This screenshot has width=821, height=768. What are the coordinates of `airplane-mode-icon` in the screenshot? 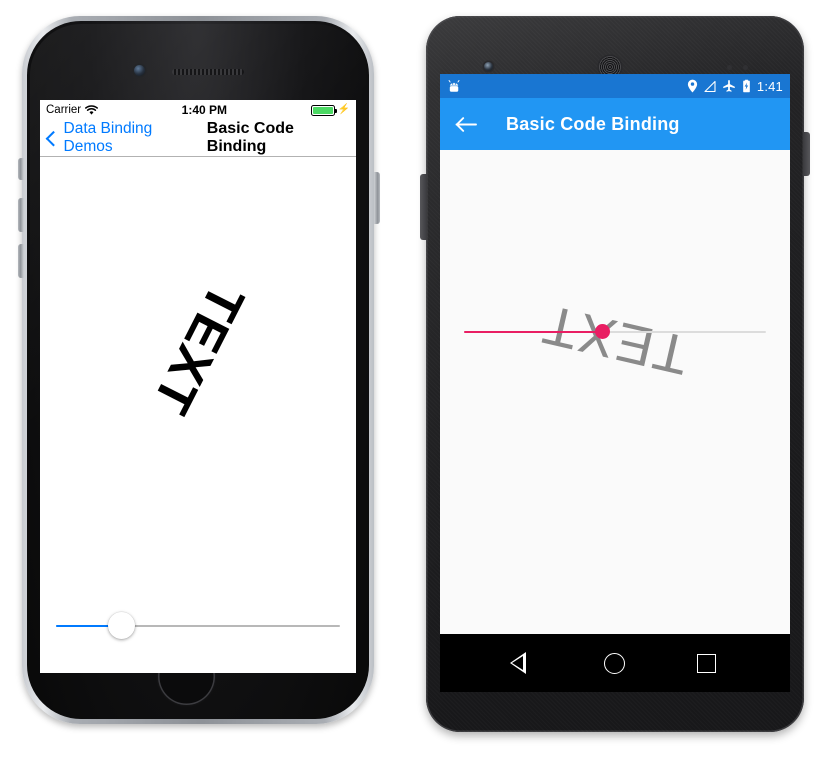 It's located at (729, 86).